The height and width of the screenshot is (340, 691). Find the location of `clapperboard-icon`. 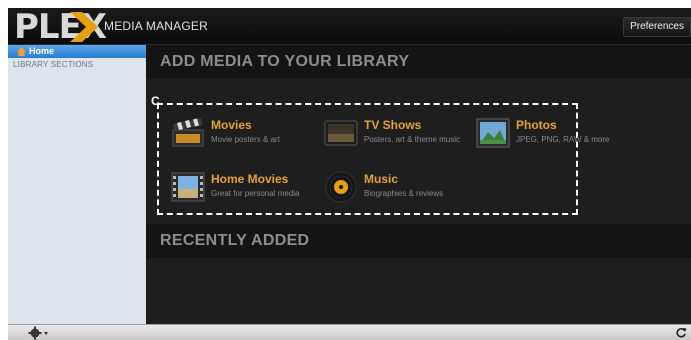

clapperboard-icon is located at coordinates (188, 132).